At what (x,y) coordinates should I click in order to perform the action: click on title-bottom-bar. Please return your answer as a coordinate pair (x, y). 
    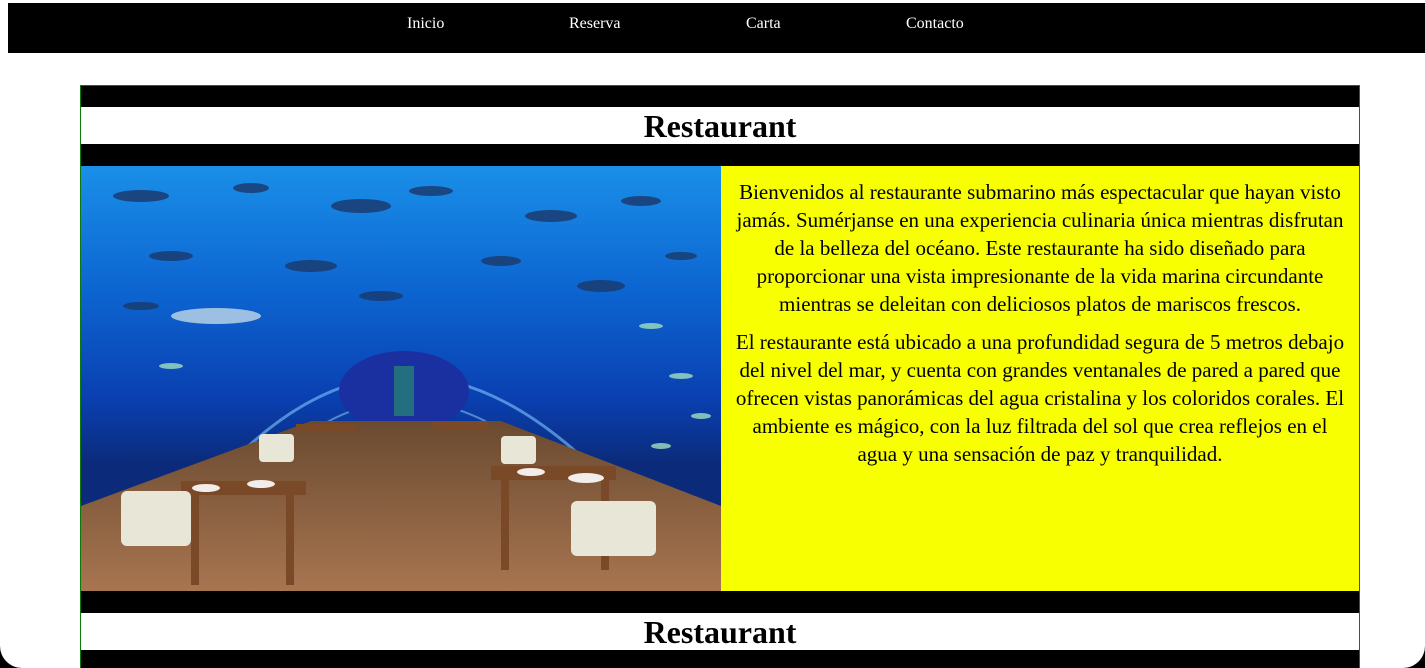
    Looking at the image, I should click on (720, 155).